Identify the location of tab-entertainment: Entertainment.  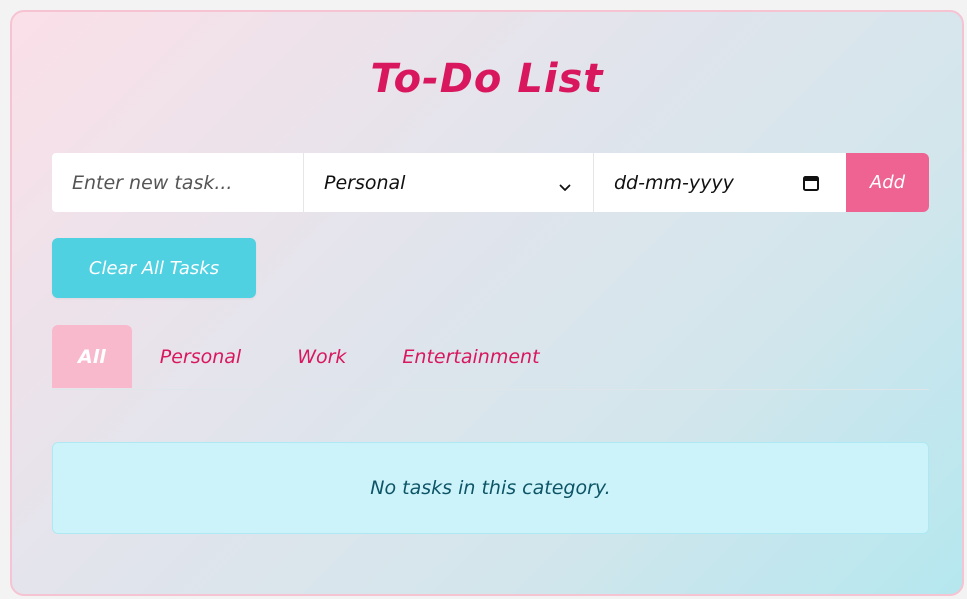
(470, 356).